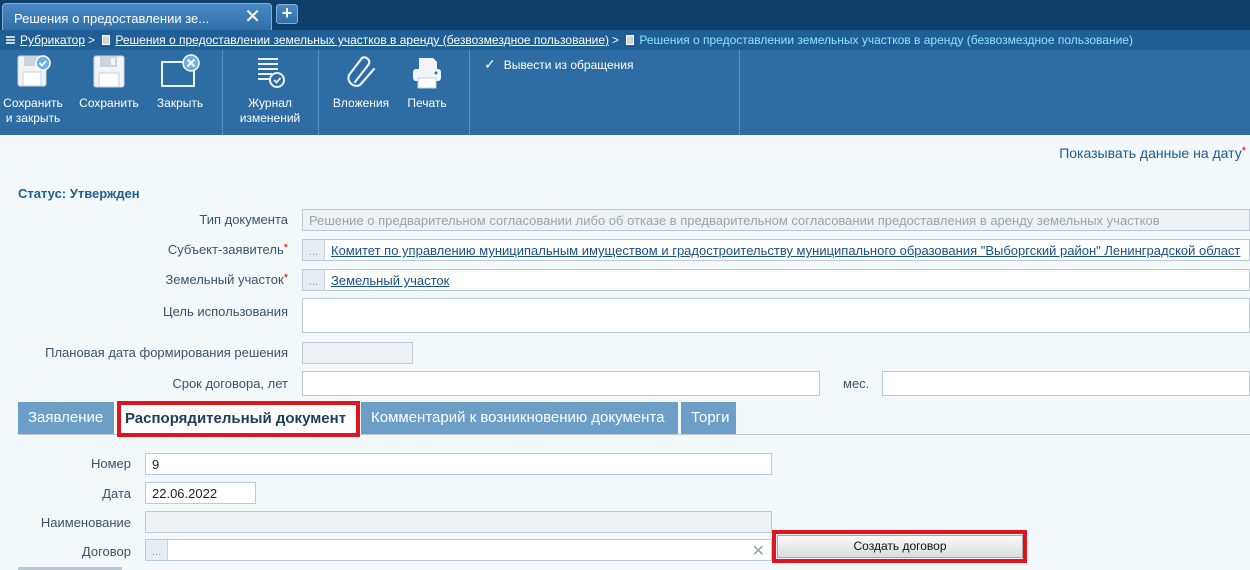  I want to click on applicant-label: Субъект-заявитель*, so click(228, 249).